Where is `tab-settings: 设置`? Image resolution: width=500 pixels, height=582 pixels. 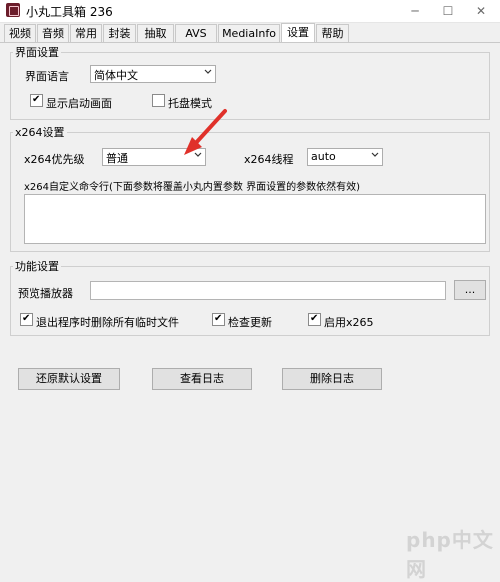 tab-settings: 设置 is located at coordinates (298, 33).